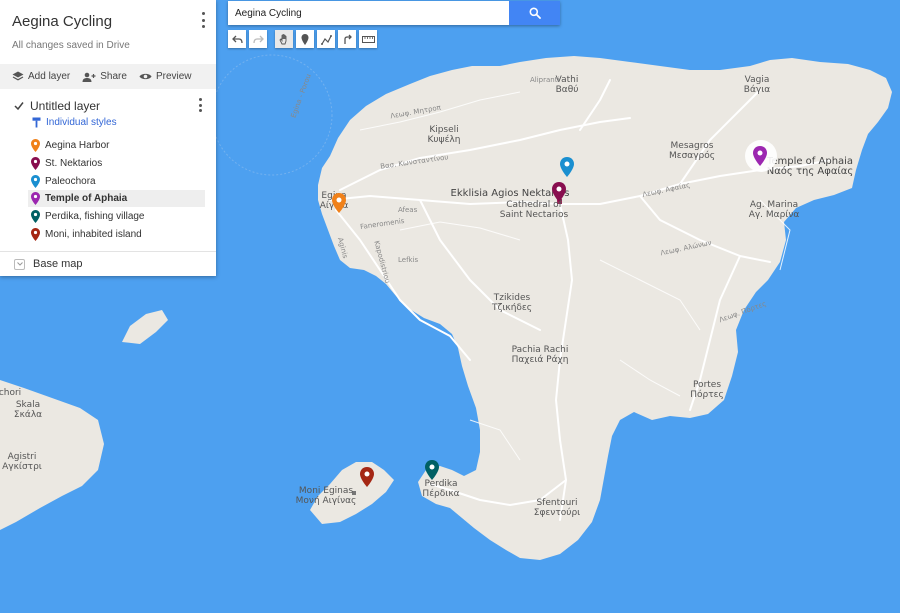  What do you see at coordinates (774, 210) in the screenshot?
I see `place-label-ag-marina: Ag. Marina Αγ. Μαρίνα` at bounding box center [774, 210].